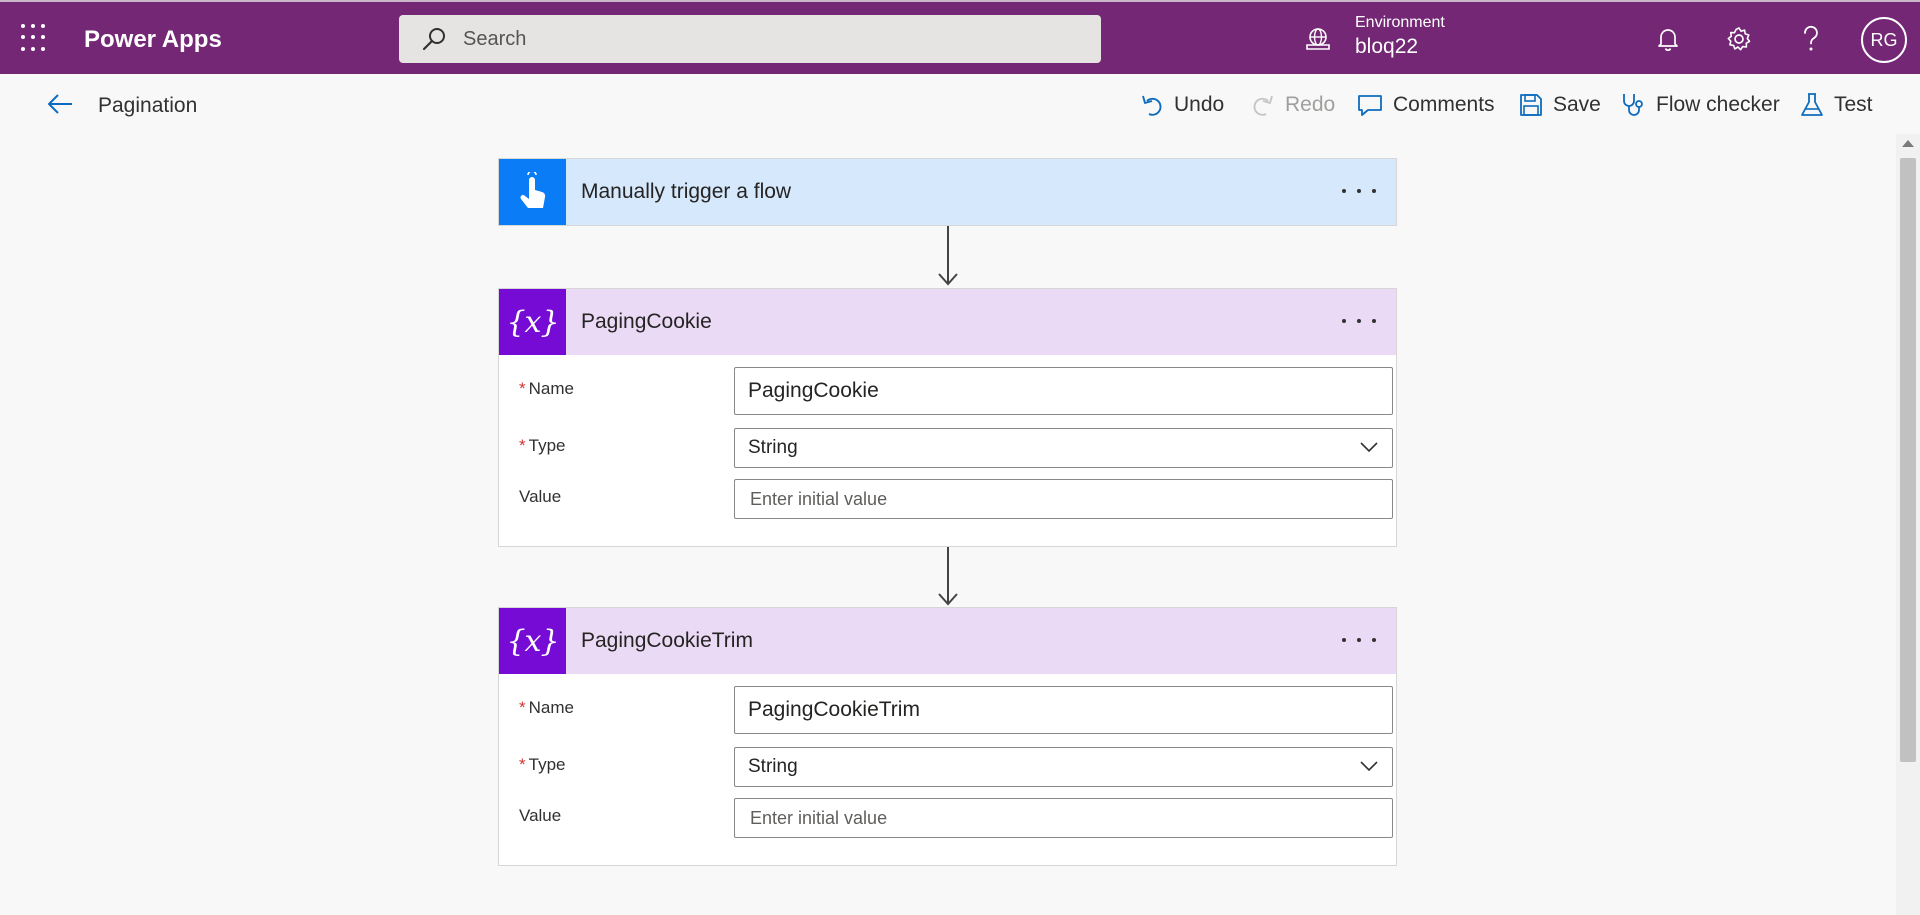 This screenshot has width=1920, height=915. Describe the element at coordinates (947, 322) in the screenshot. I see `variable-card-header: {x} PagingCookie` at that location.